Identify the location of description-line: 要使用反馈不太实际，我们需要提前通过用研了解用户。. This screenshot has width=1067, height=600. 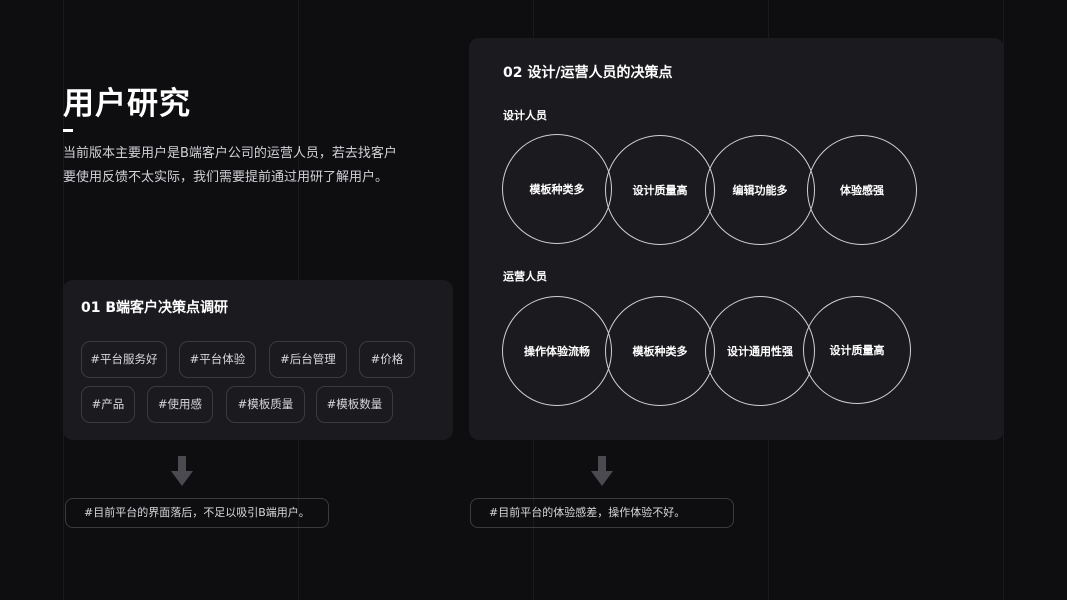
(226, 177).